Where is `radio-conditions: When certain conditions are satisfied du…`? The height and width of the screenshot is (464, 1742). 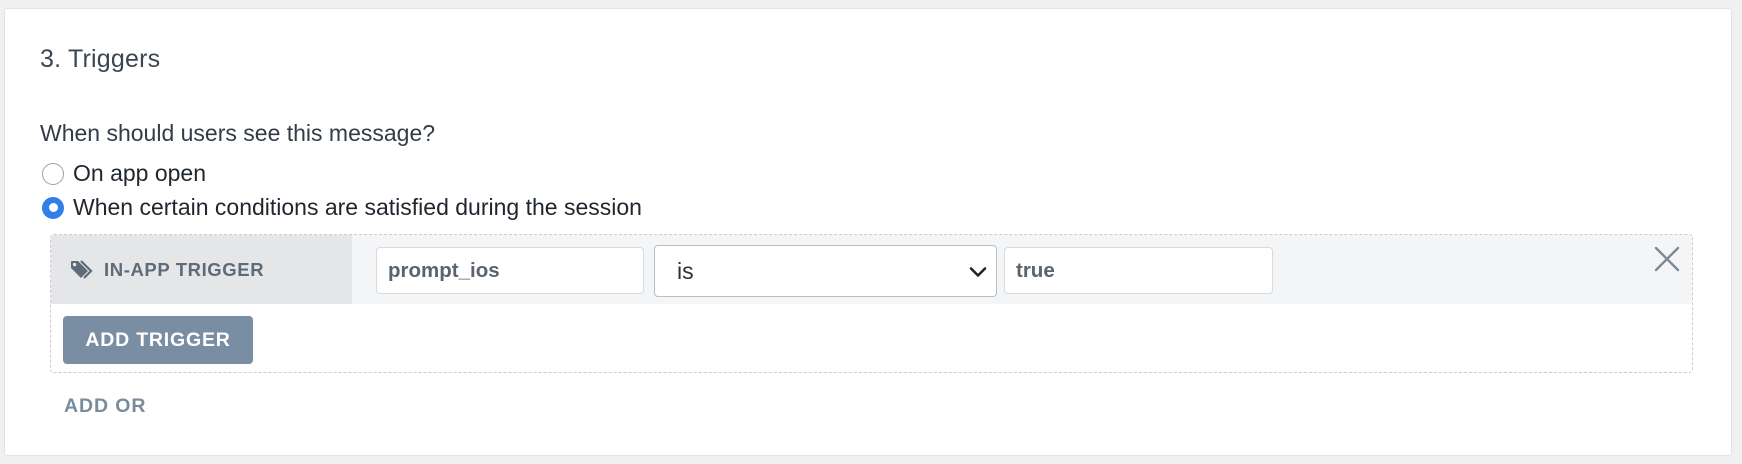 radio-conditions: When certain conditions are satisfied du… is located at coordinates (342, 207).